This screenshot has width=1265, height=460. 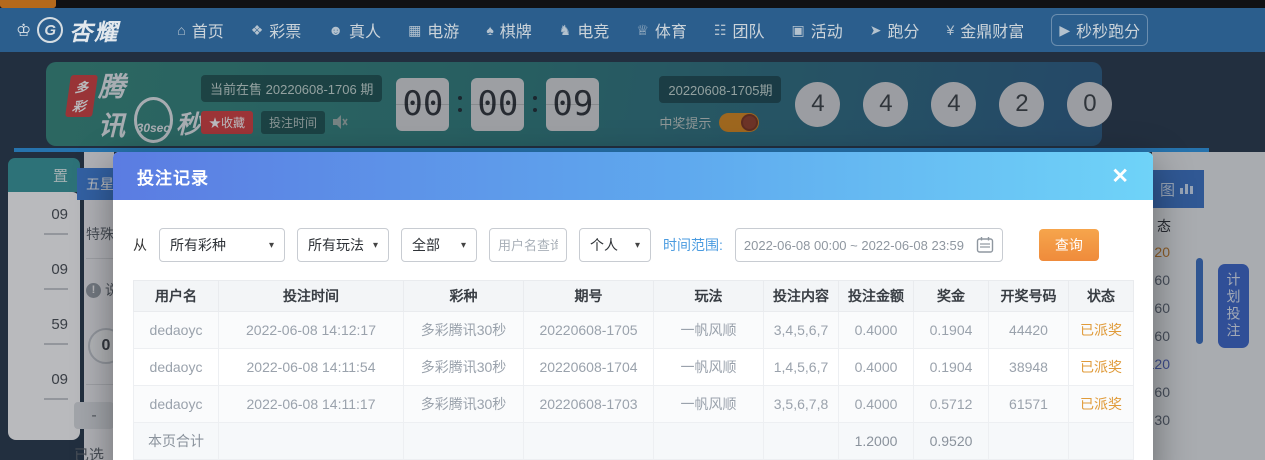 What do you see at coordinates (826, 32) in the screenshot?
I see `nav-label: 活动` at bounding box center [826, 32].